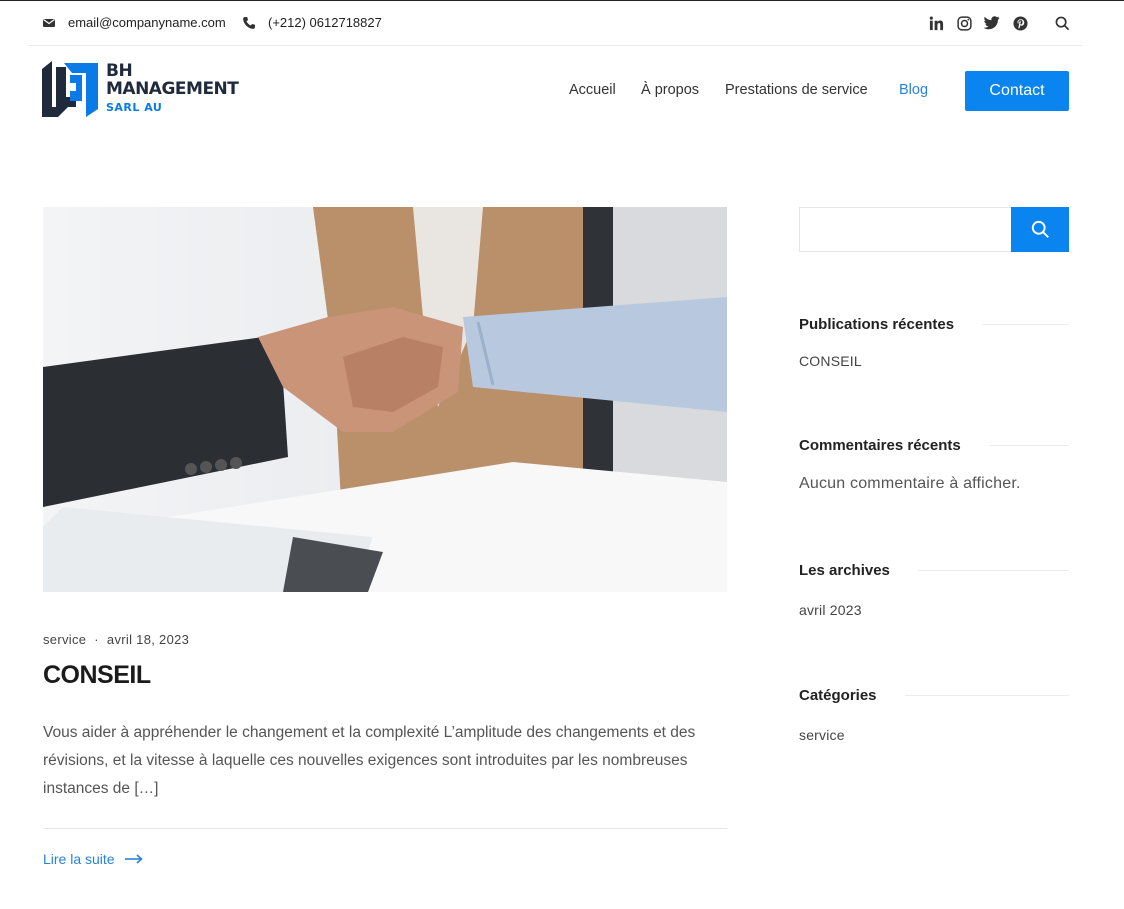 The image size is (1124, 909). Describe the element at coordinates (905, 229) in the screenshot. I see `sidebar-search-input` at that location.